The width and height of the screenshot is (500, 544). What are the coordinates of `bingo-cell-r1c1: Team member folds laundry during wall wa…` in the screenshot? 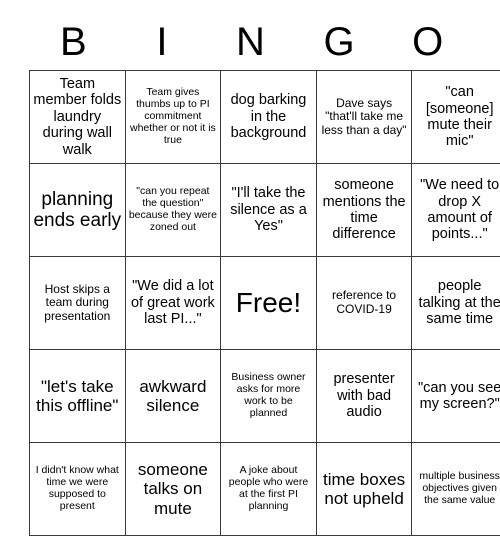 It's located at (77, 117).